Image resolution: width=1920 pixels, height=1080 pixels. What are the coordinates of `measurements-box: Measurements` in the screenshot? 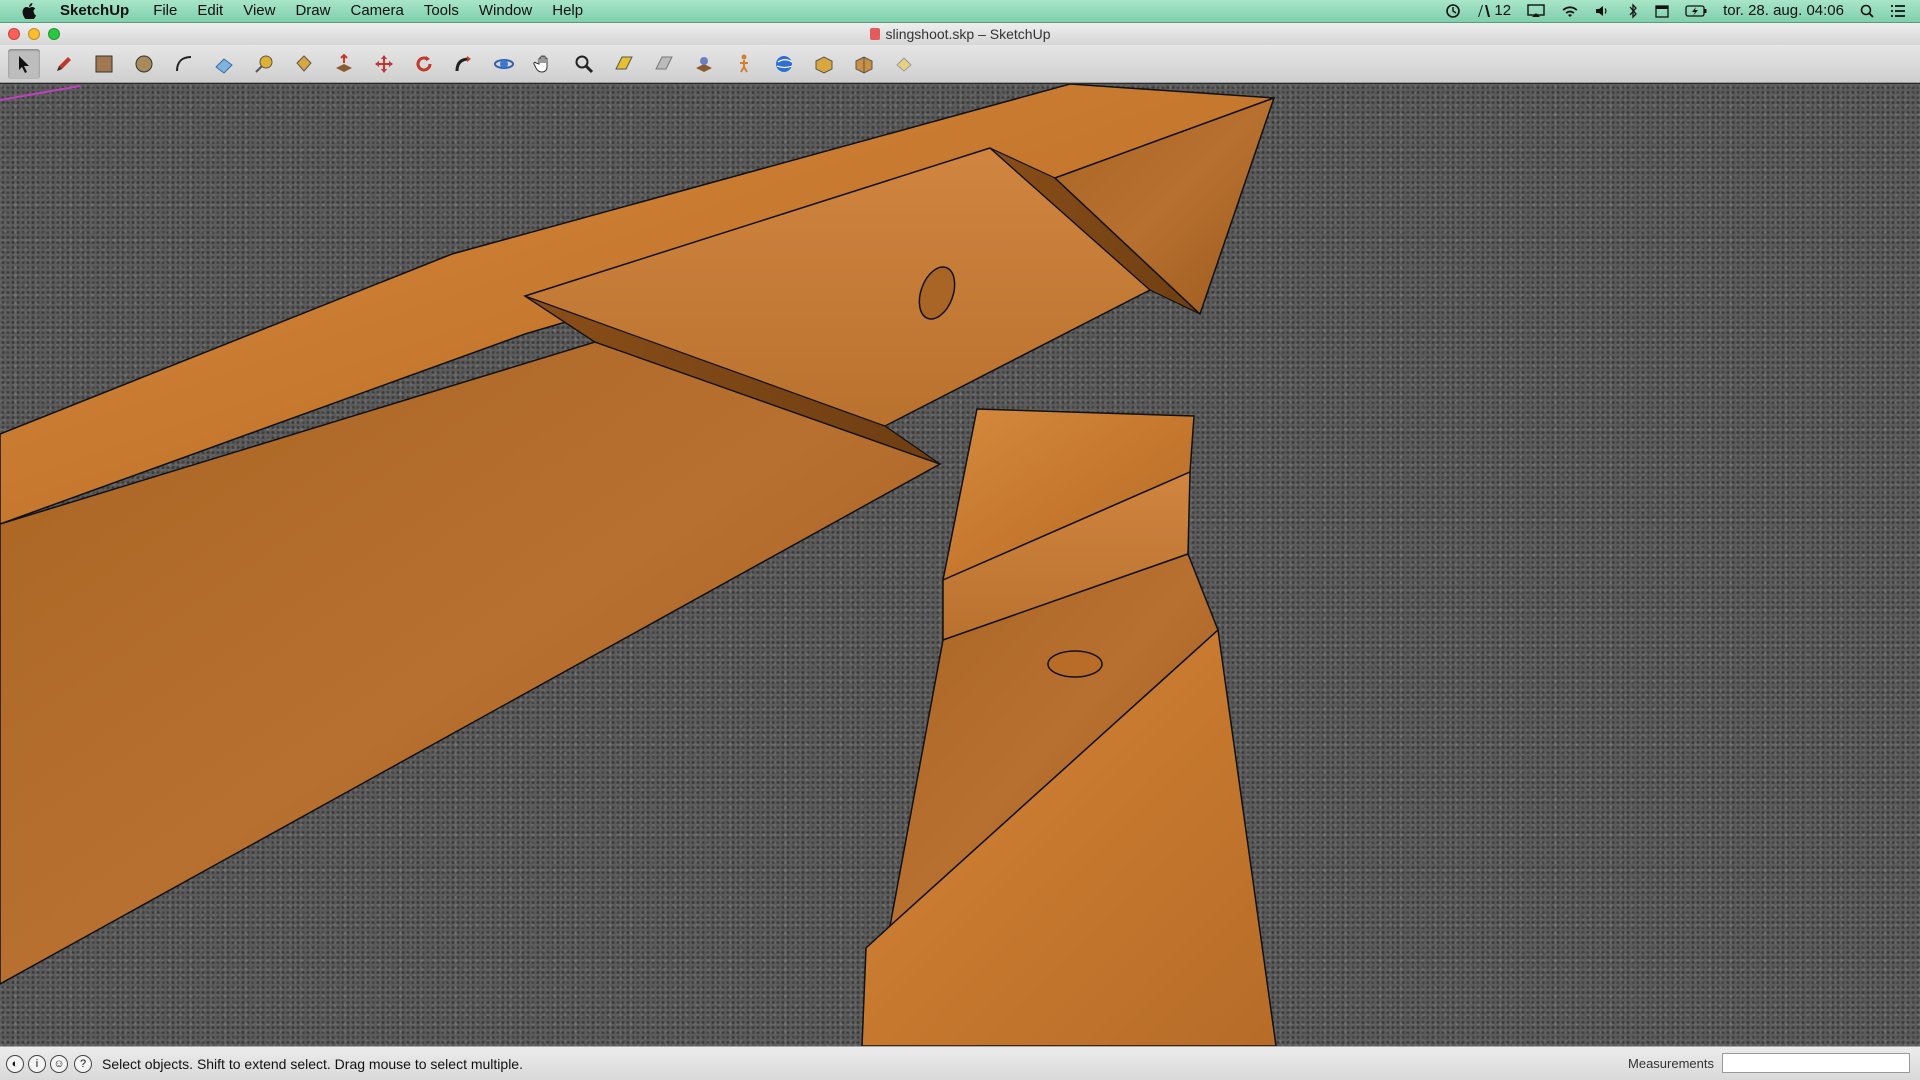 It's located at (1769, 1063).